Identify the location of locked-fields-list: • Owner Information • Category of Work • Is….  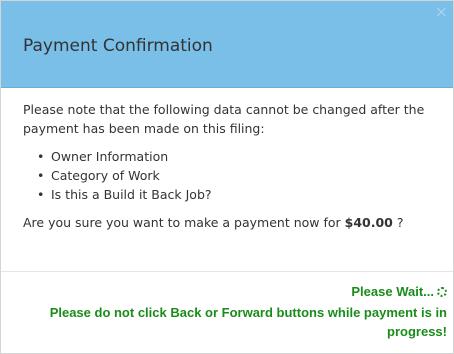
(227, 175).